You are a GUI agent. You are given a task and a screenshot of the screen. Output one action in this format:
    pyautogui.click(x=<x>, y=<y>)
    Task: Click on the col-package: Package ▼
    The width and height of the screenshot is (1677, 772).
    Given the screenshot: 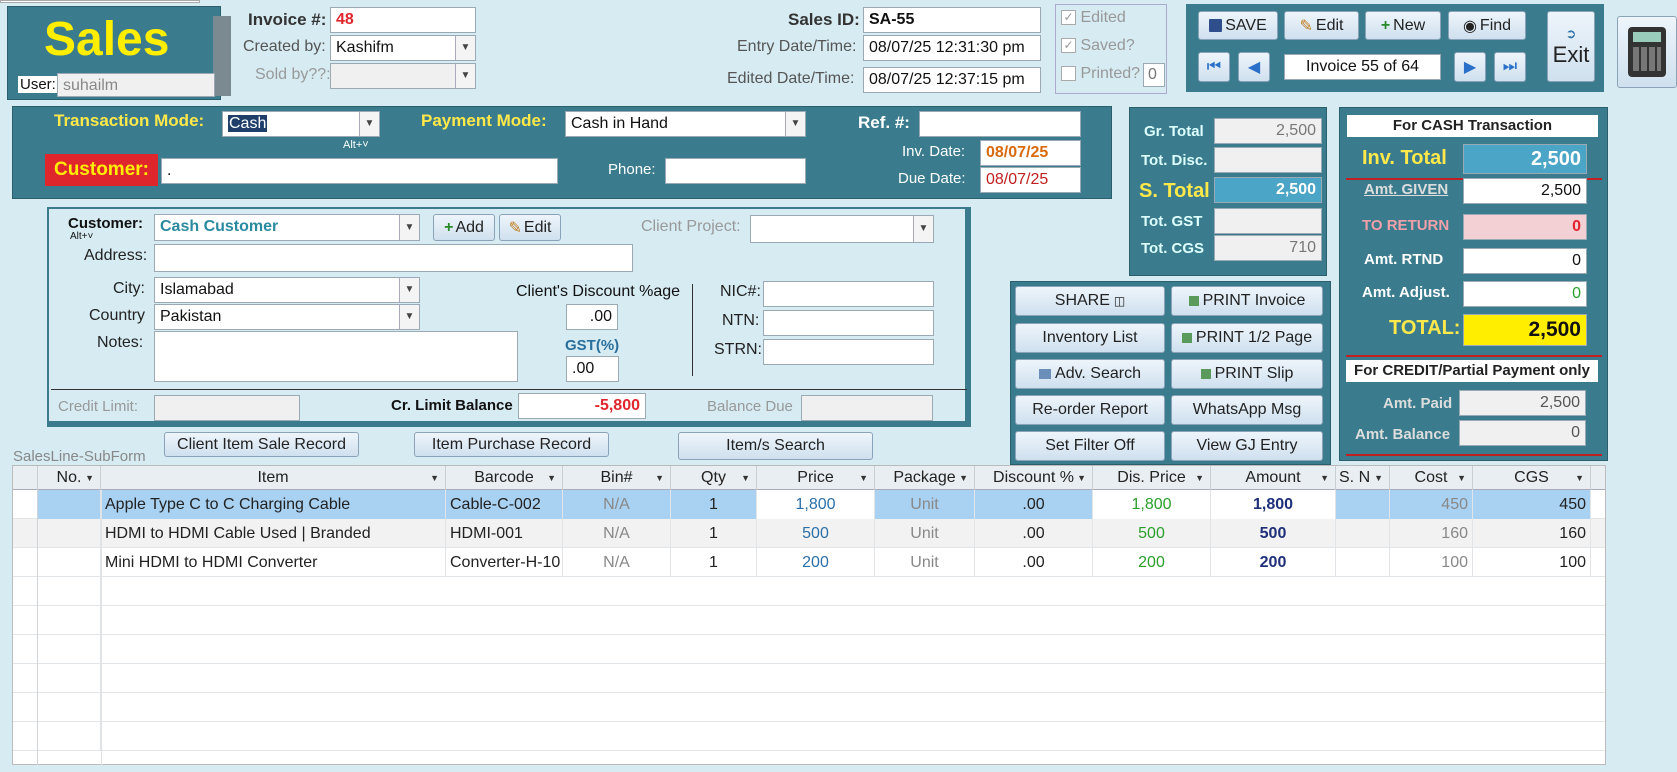 What is the action you would take?
    pyautogui.click(x=925, y=478)
    